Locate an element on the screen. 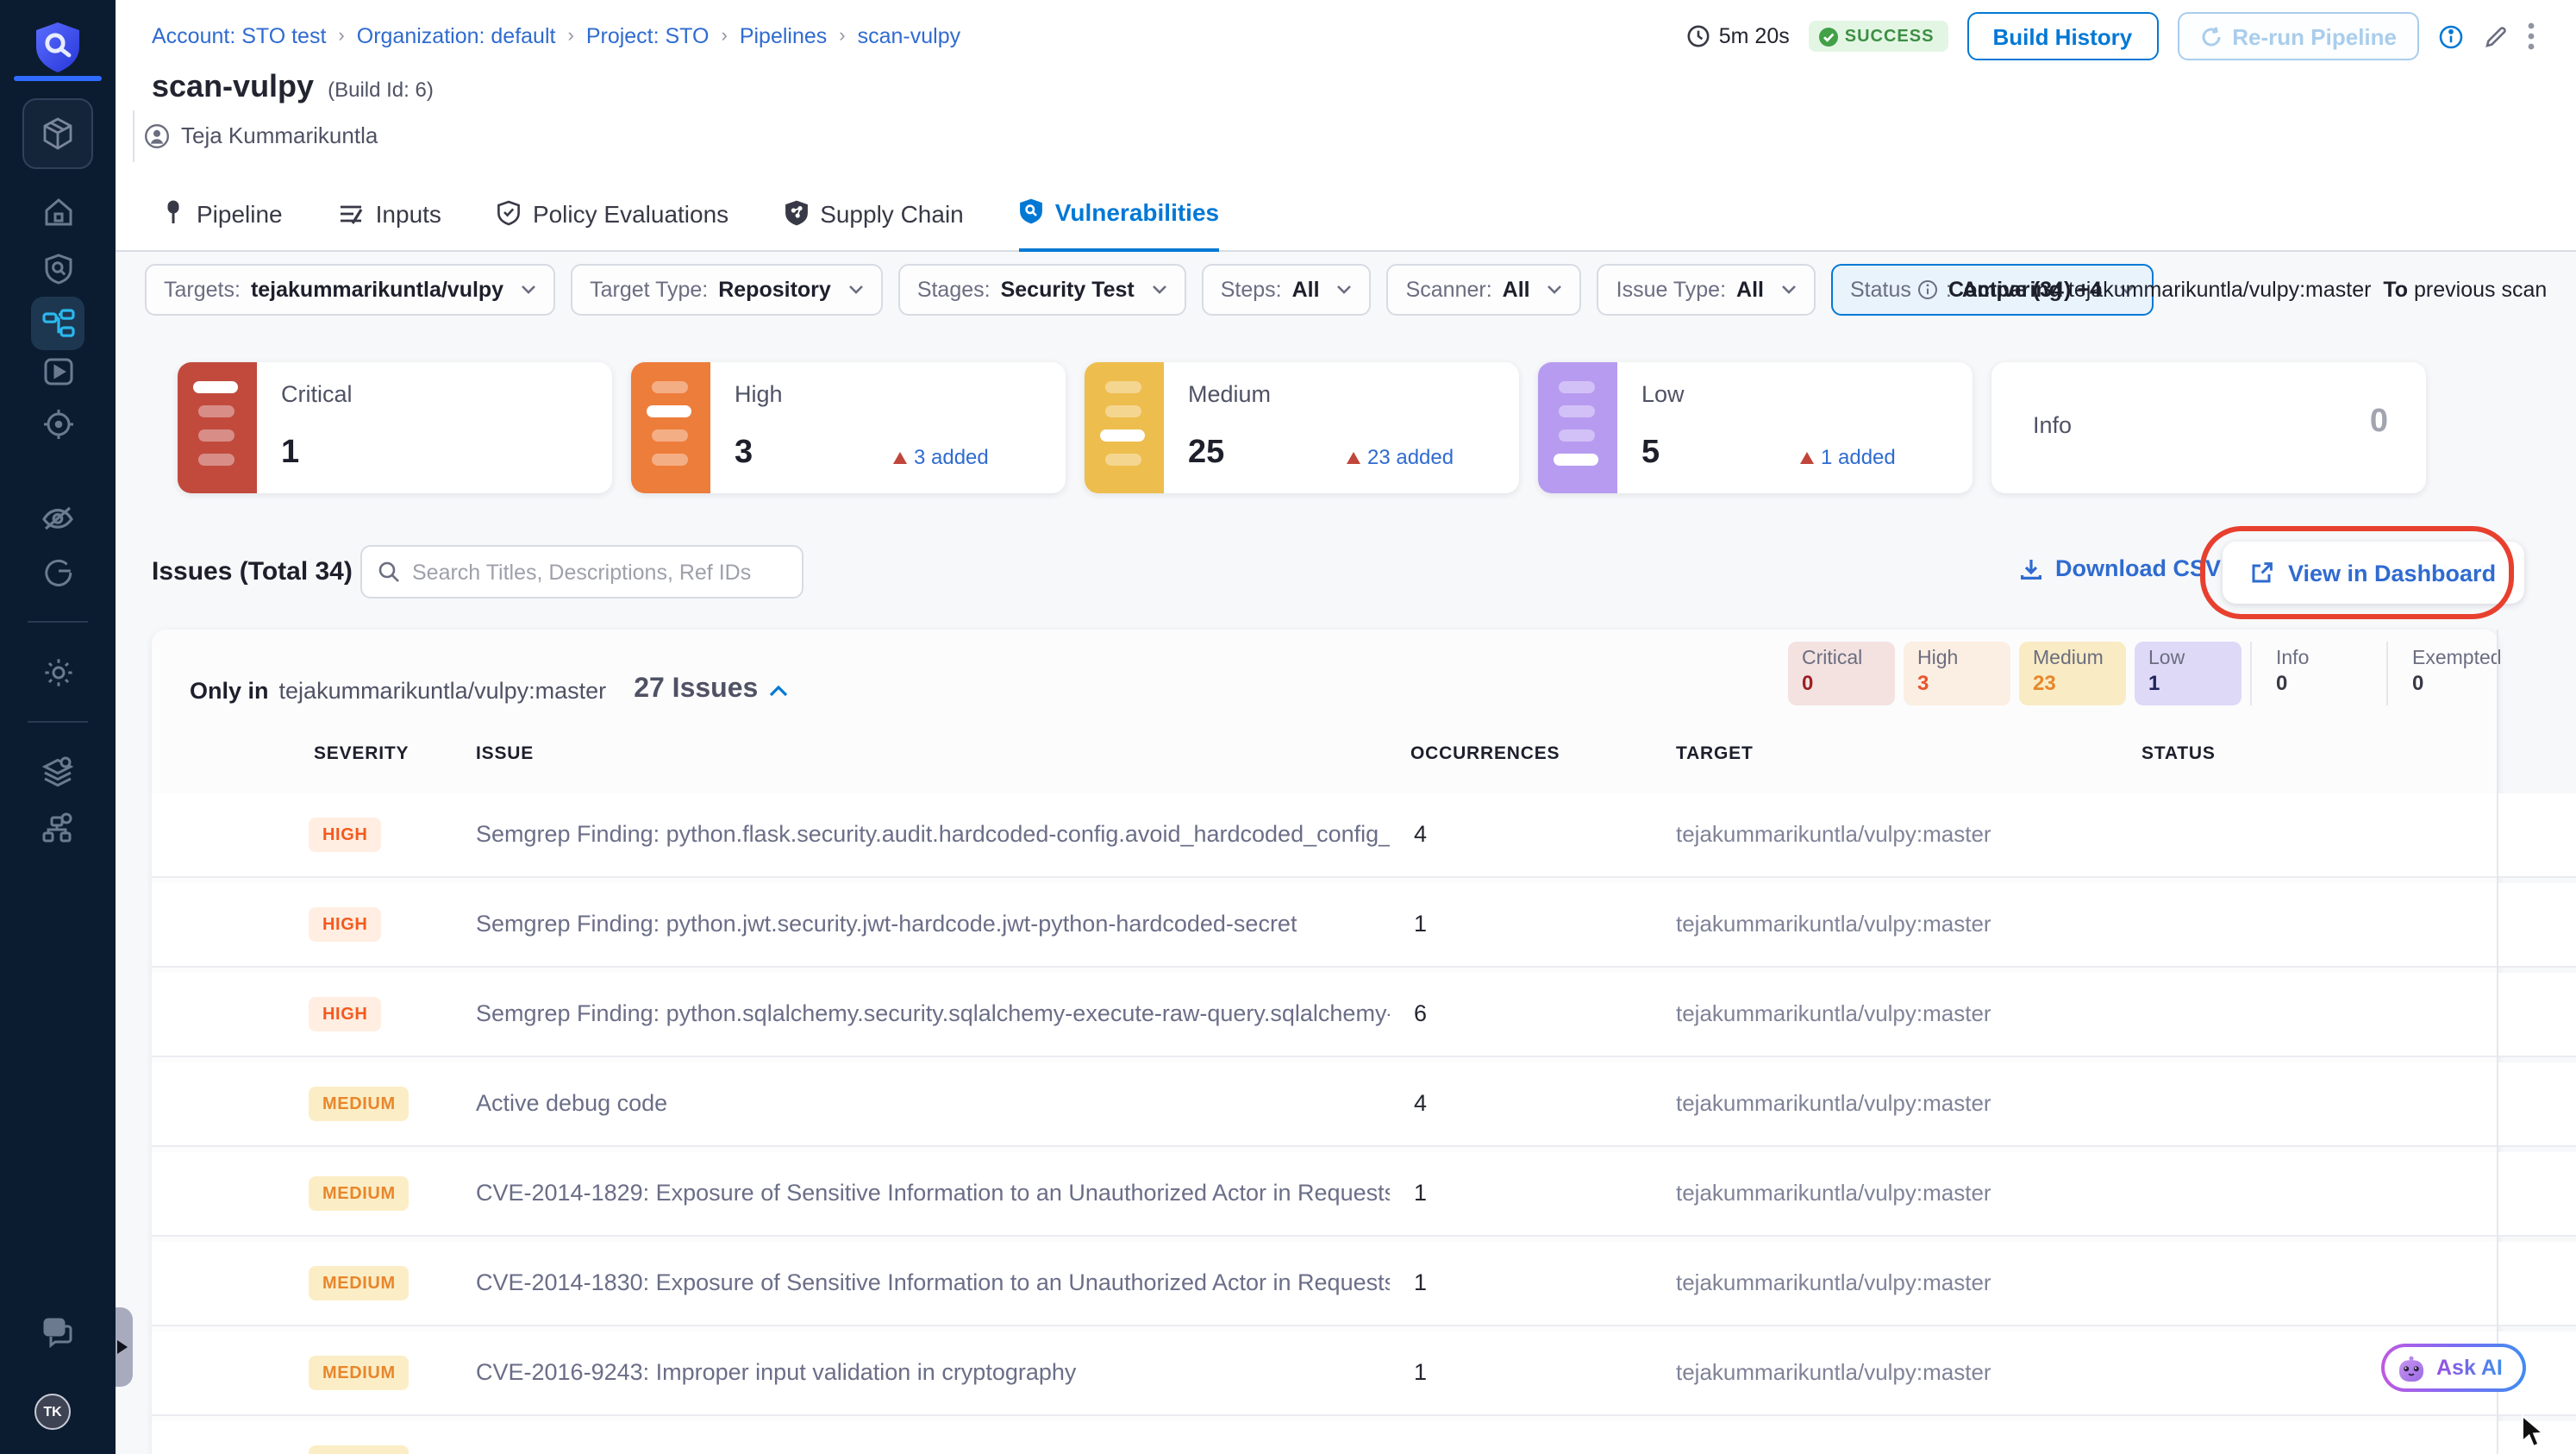  filter-label: Issue Type: is located at coordinates (1671, 290).